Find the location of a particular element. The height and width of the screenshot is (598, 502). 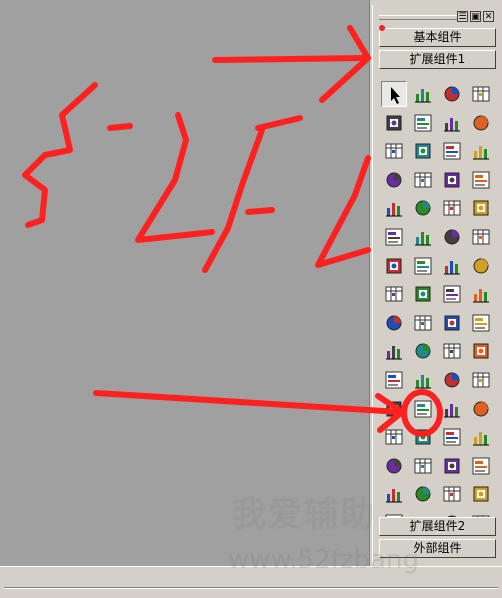

tree-icon is located at coordinates (452, 180).